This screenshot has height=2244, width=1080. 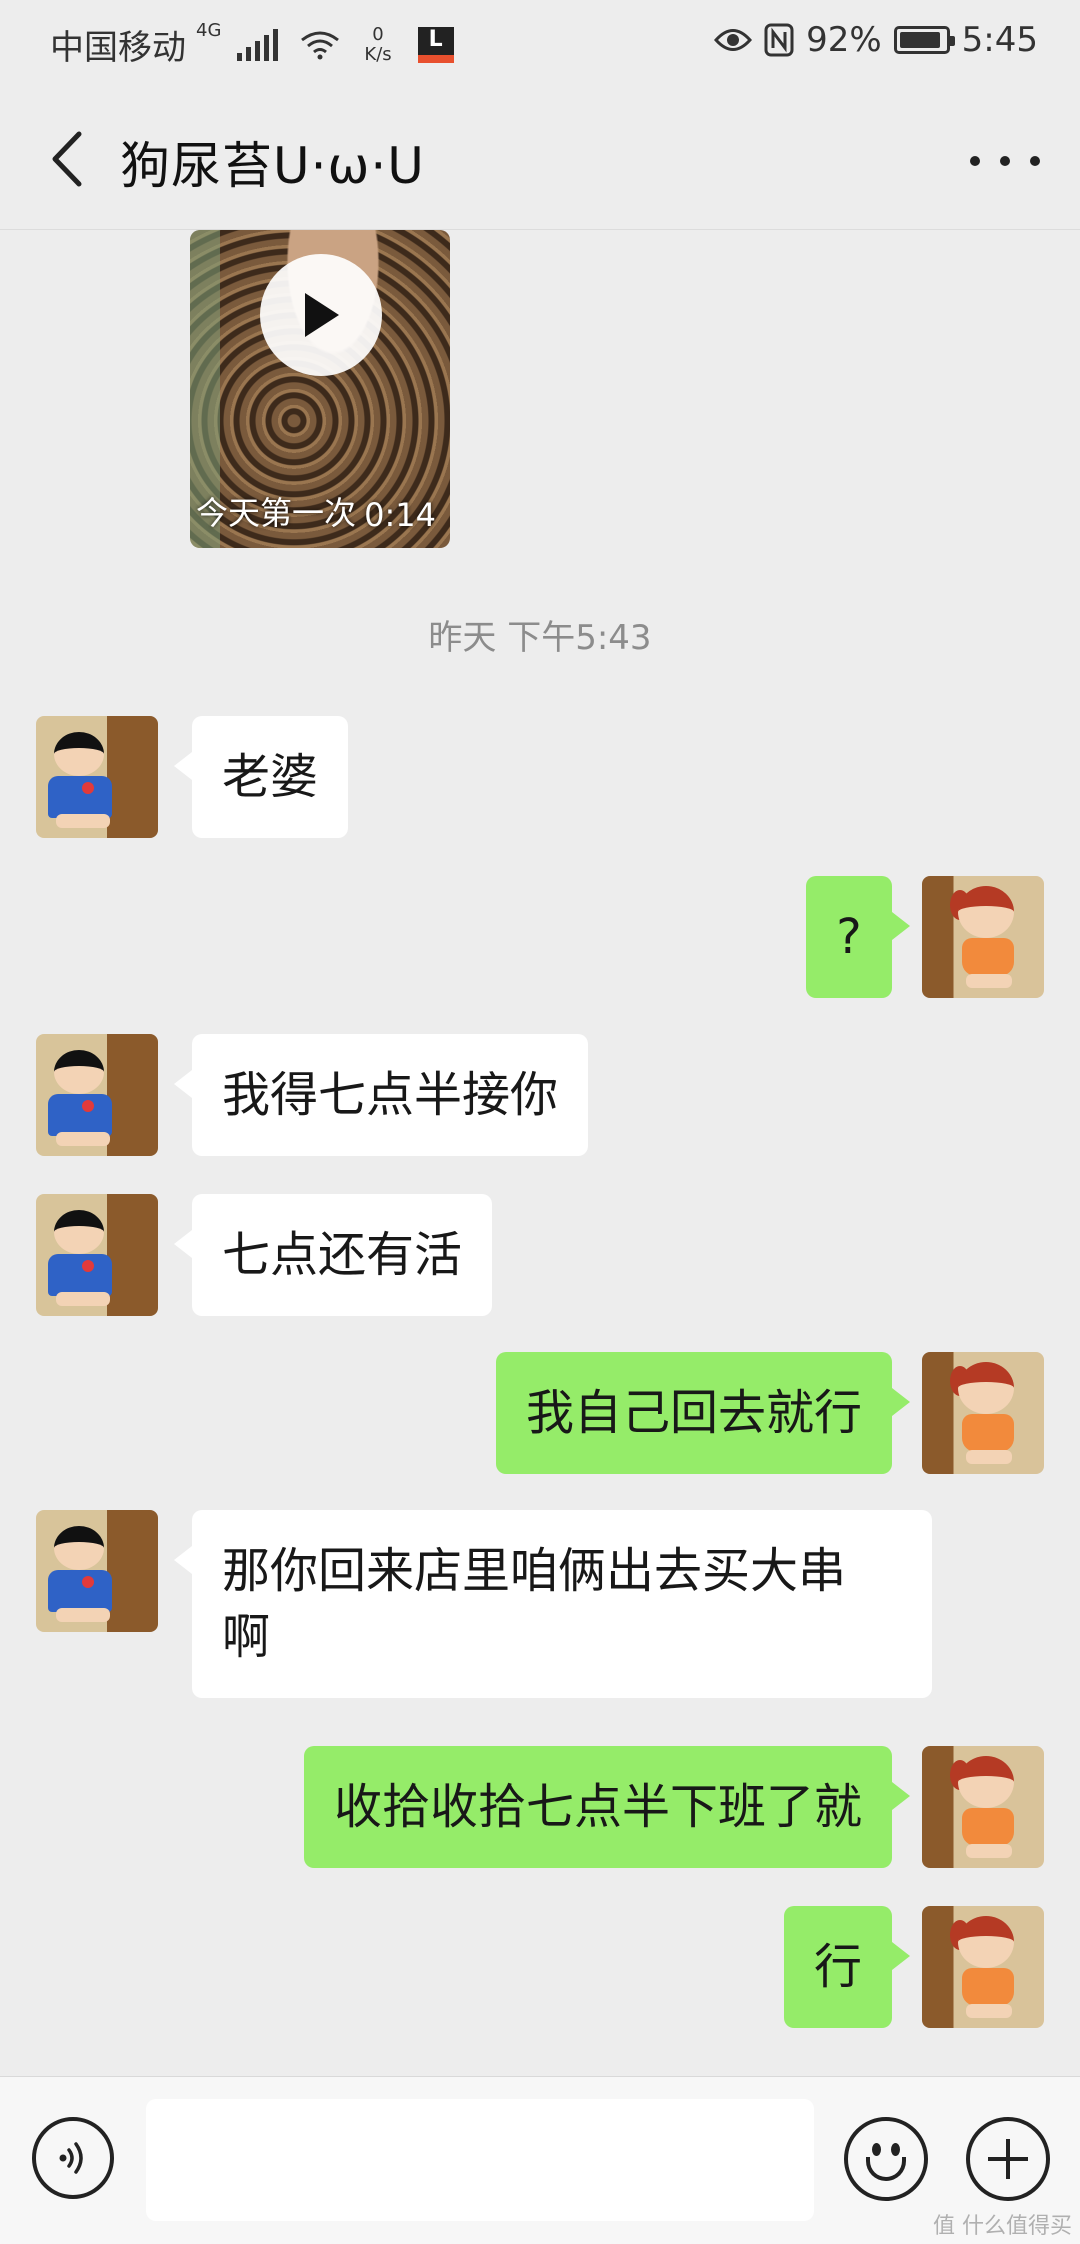 I want to click on video-message: 今天第一次 0:14, so click(x=320, y=389).